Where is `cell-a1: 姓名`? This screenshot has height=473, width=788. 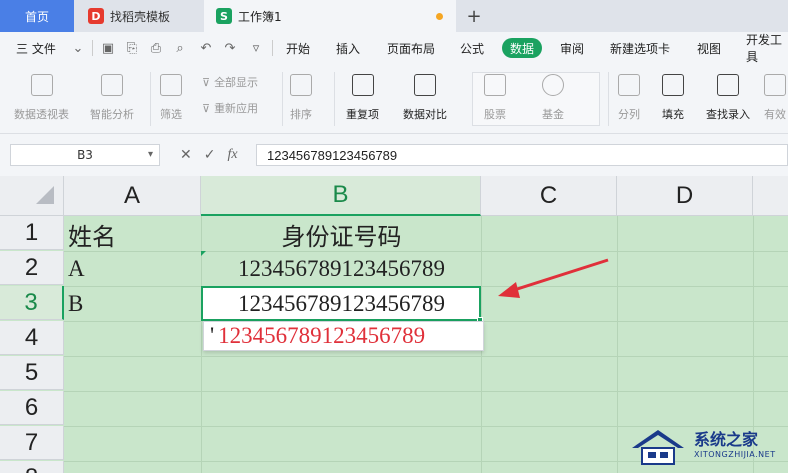
cell-a1: 姓名 is located at coordinates (134, 234).